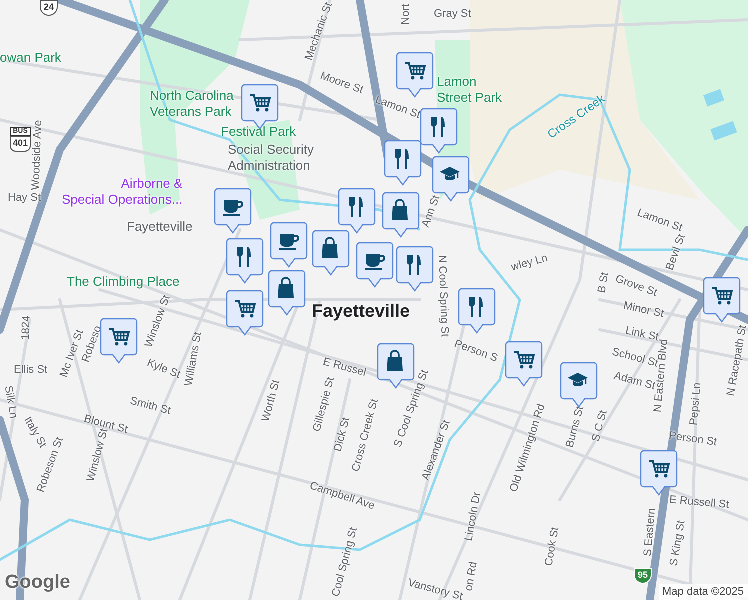  I want to click on street-label: Lincoln Dr, so click(473, 516).